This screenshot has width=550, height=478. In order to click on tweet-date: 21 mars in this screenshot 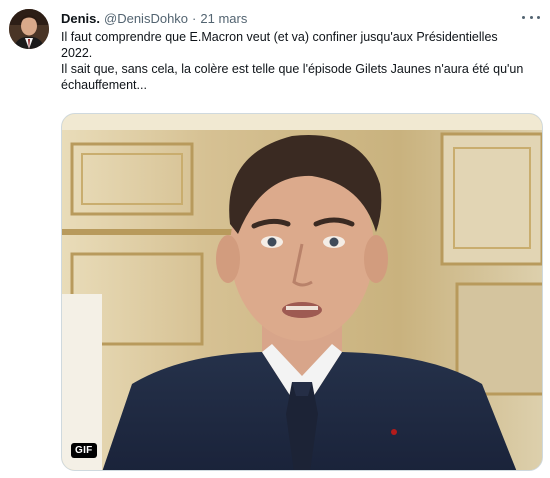, I will do `click(223, 18)`.